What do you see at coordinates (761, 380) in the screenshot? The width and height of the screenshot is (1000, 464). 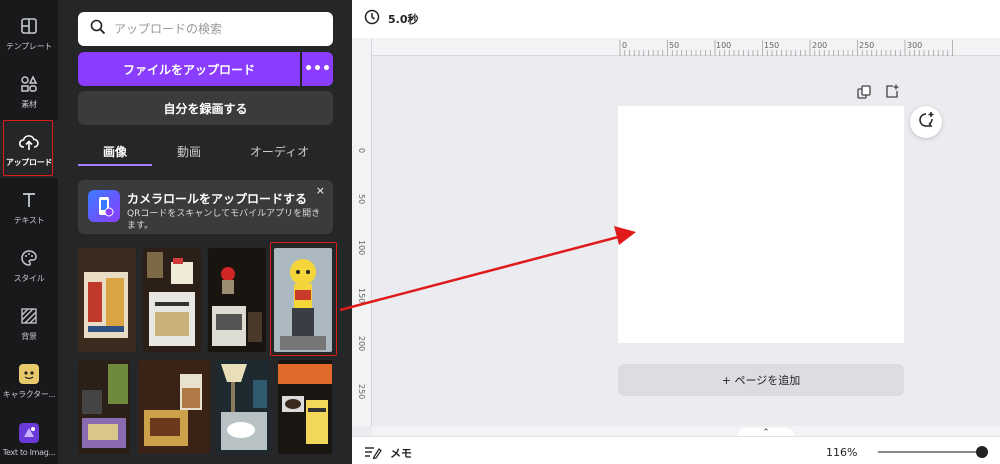 I see `add-page-button: + ページを追加` at bounding box center [761, 380].